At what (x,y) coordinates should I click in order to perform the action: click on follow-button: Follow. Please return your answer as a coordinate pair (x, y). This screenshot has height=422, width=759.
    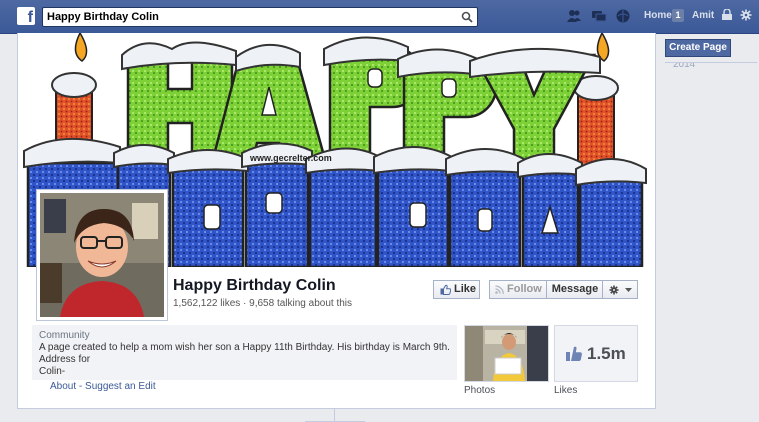
    Looking at the image, I should click on (518, 289).